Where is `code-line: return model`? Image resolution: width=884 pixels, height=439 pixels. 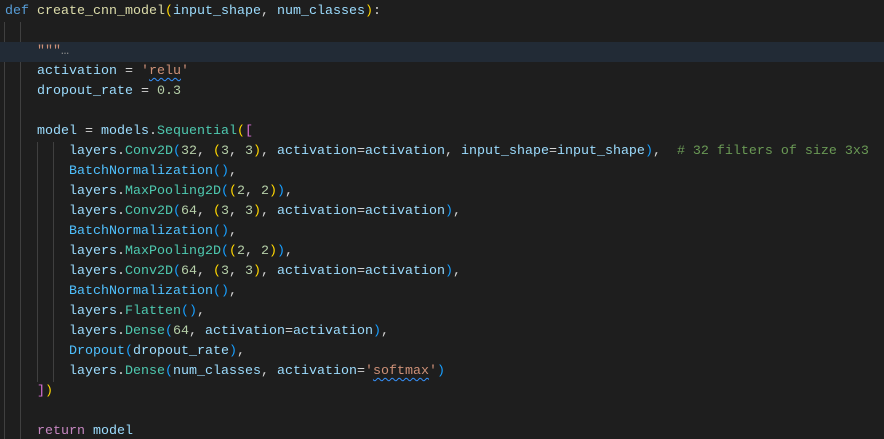
code-line: return model is located at coordinates (442, 430).